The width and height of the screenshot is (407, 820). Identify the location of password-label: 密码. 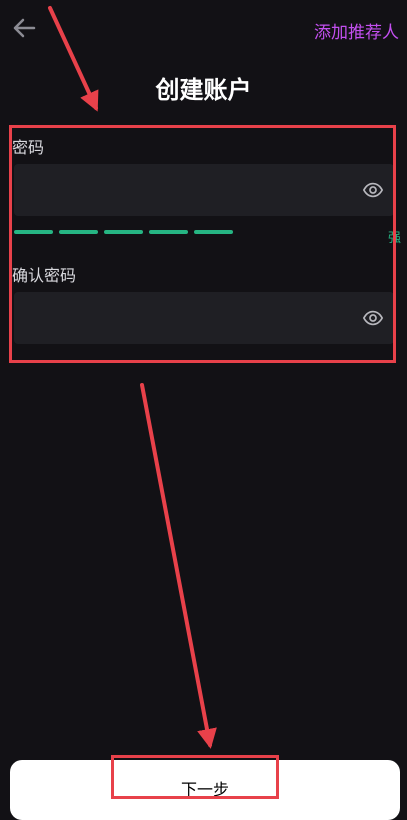
(28, 147).